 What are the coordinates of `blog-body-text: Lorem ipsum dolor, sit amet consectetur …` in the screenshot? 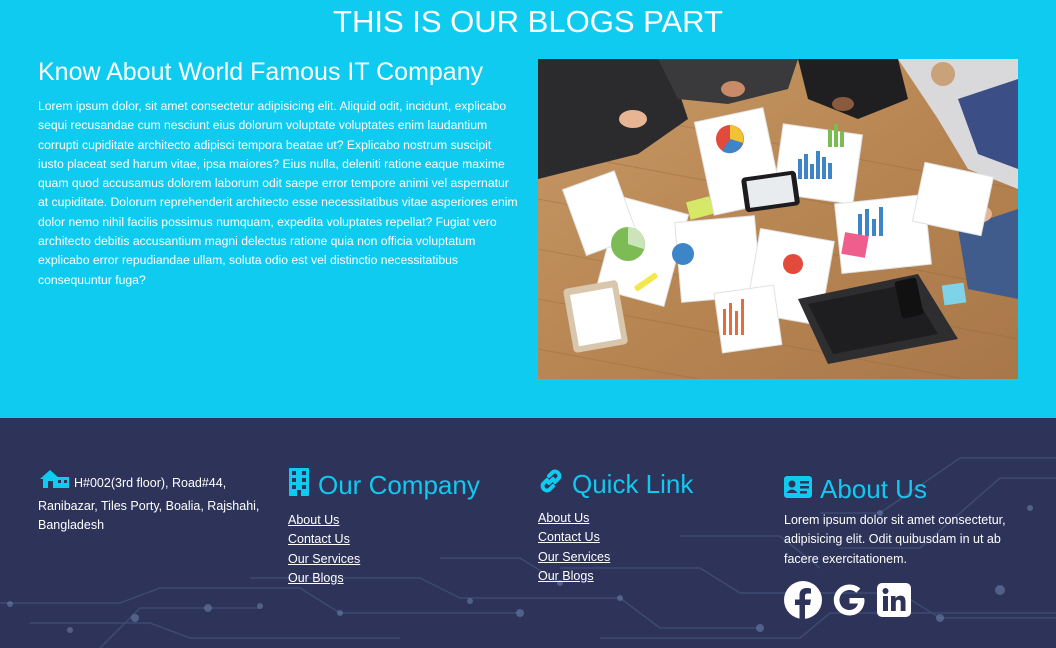 It's located at (278, 193).